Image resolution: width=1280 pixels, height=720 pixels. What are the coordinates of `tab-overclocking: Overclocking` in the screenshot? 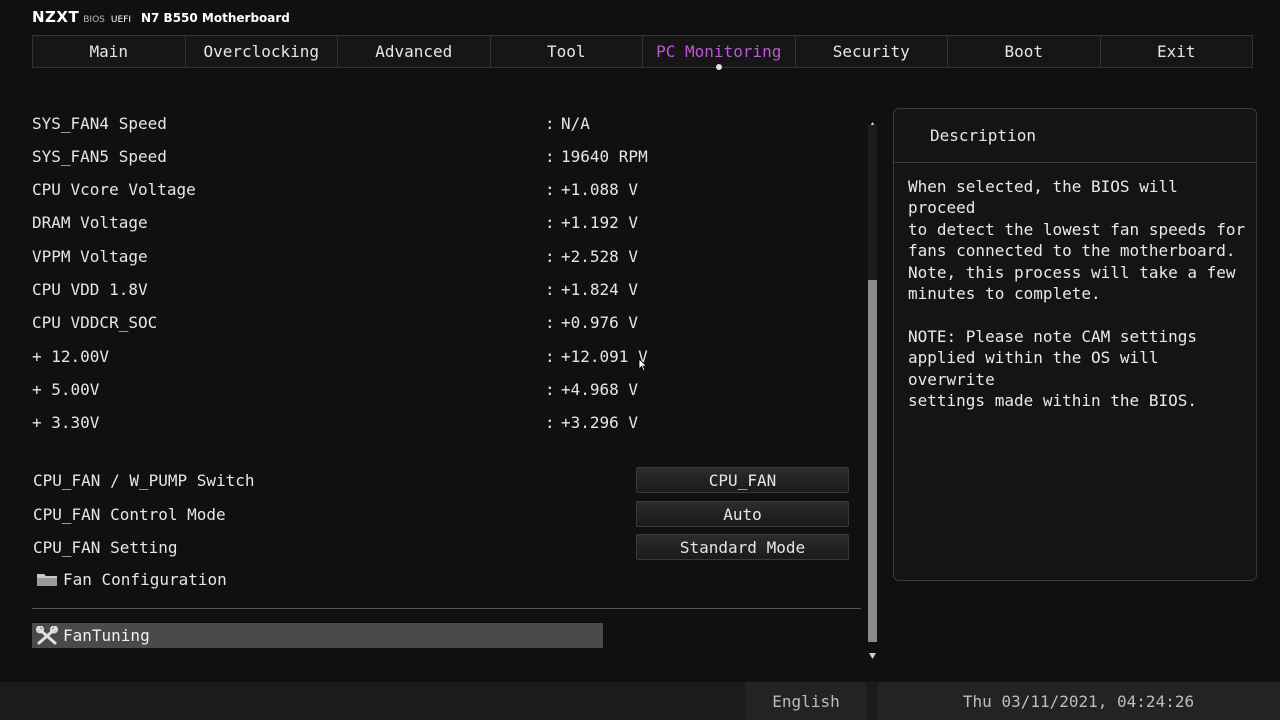 It's located at (262, 51).